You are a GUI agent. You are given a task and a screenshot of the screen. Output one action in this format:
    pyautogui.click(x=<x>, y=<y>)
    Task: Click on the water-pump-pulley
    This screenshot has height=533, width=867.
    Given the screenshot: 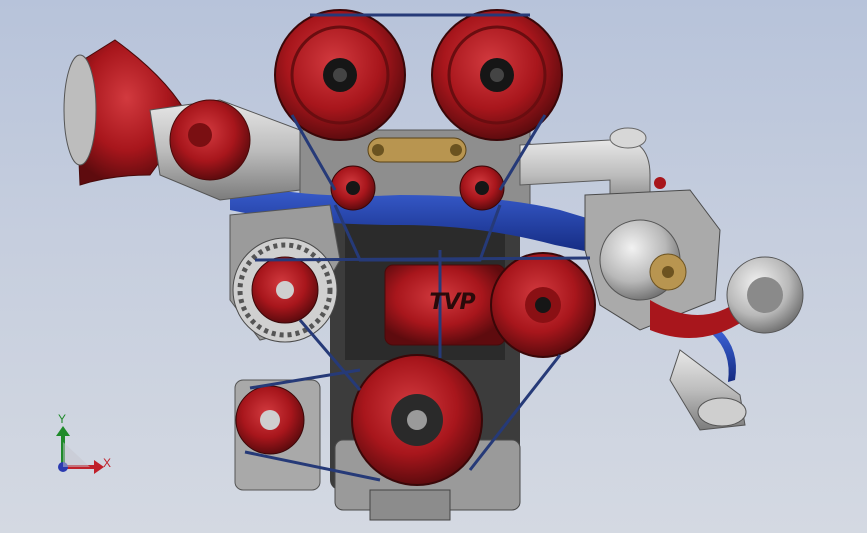 What is the action you would take?
    pyautogui.click(x=543, y=305)
    